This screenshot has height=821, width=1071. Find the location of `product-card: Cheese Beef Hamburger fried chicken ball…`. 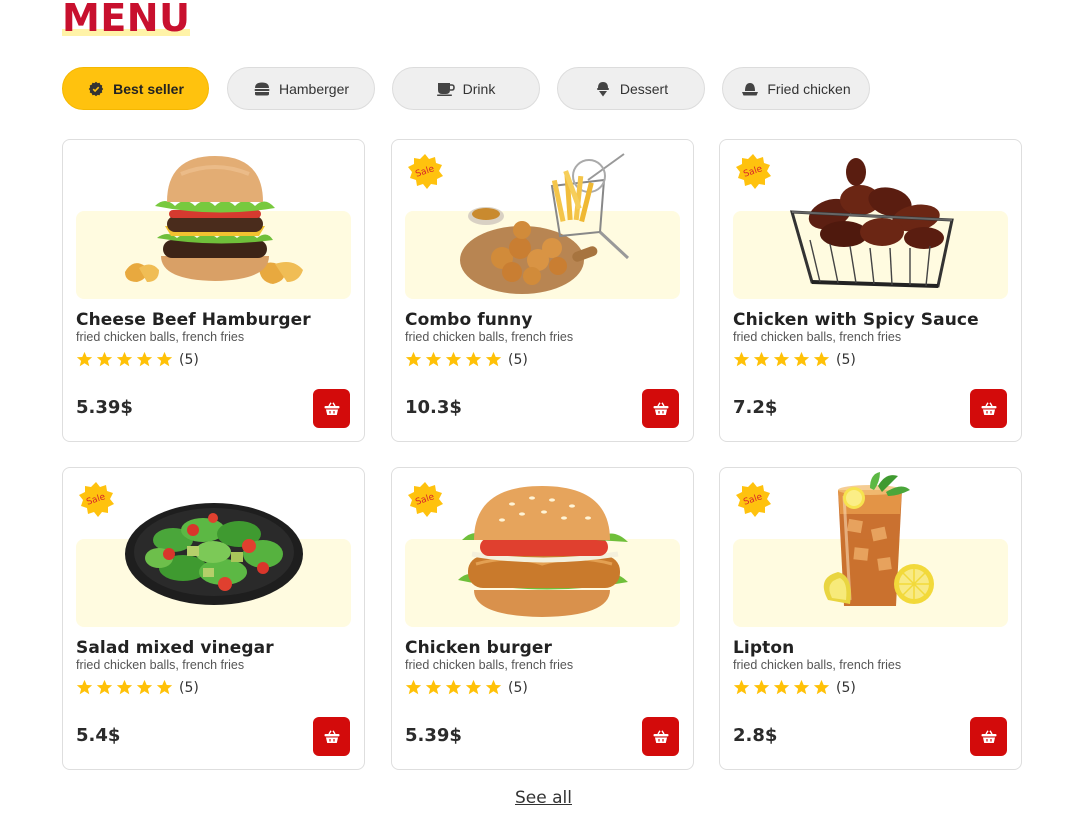

product-card: Cheese Beef Hamburger fried chicken ball… is located at coordinates (213, 290).